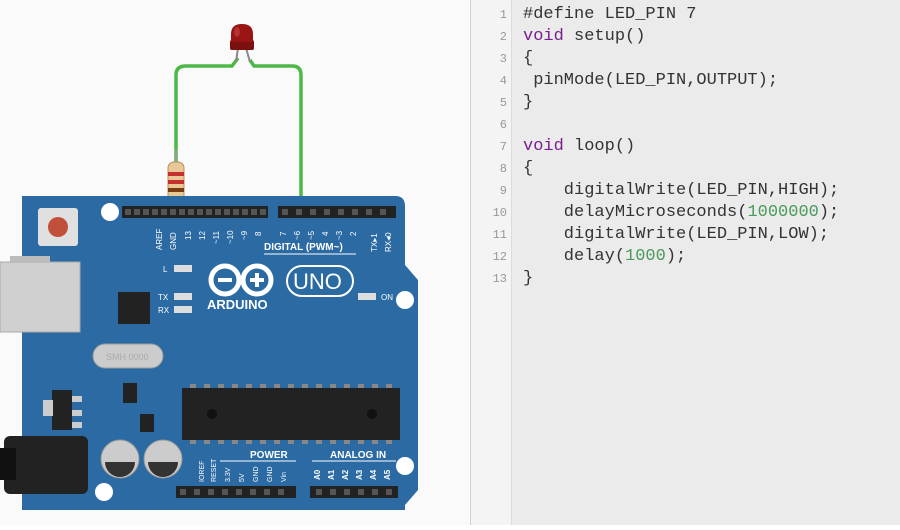 This screenshot has width=900, height=530. Describe the element at coordinates (230, 237) in the screenshot. I see `pin-label: ~10` at that location.